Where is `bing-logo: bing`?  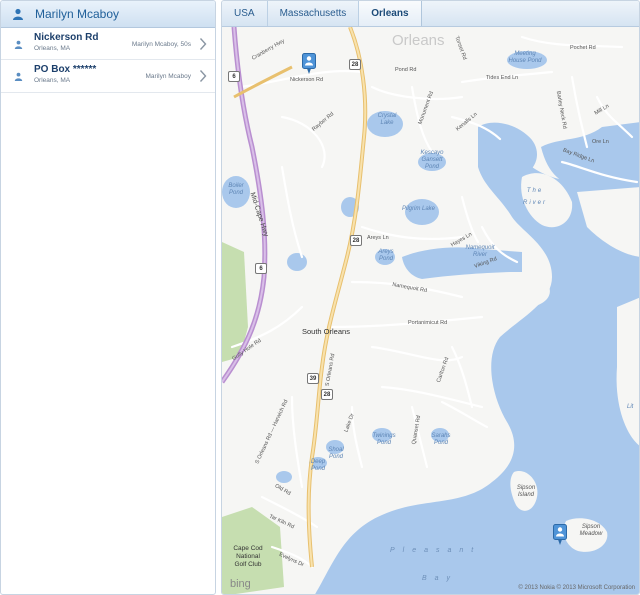
bing-logo: bing is located at coordinates (240, 584).